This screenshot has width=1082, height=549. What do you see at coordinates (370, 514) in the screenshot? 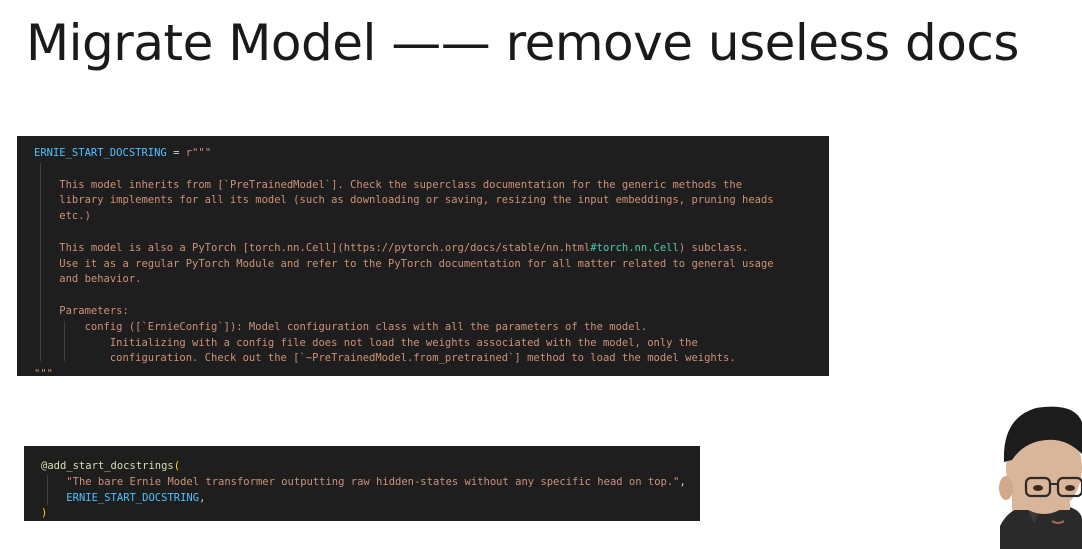
I see `code-line: )` at bounding box center [370, 514].